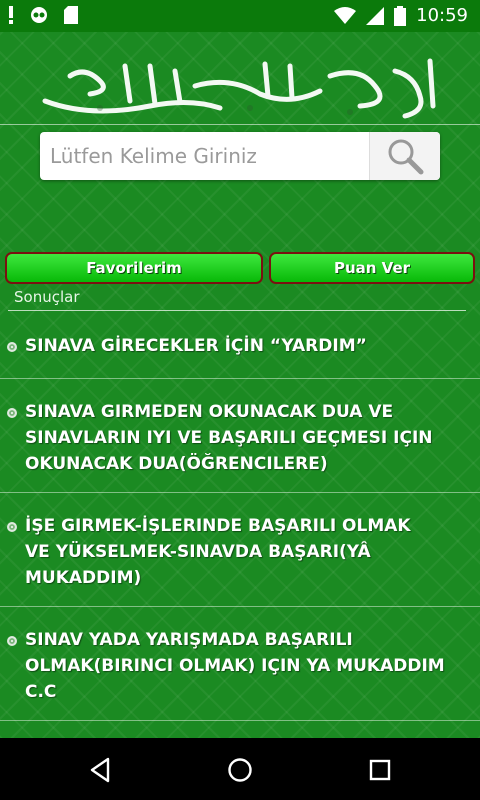 Image resolution: width=480 pixels, height=800 pixels. Describe the element at coordinates (380, 770) in the screenshot. I see `recents-icon` at that location.